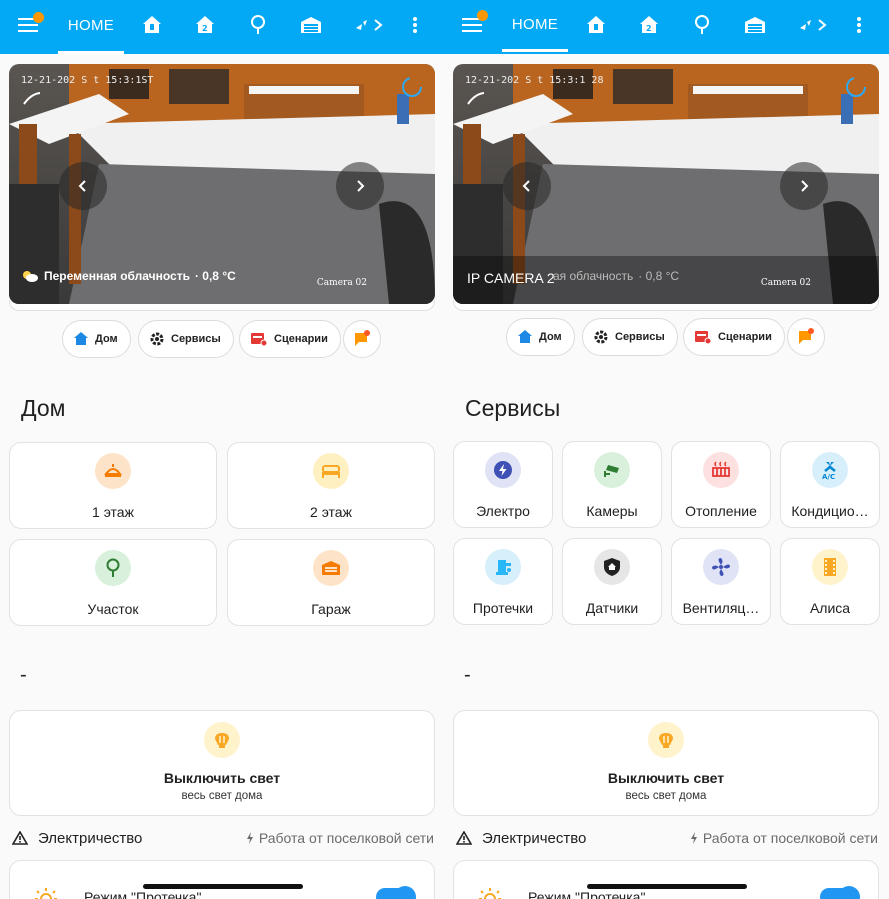  Describe the element at coordinates (249, 838) in the screenshot. I see `flash-icon` at that location.